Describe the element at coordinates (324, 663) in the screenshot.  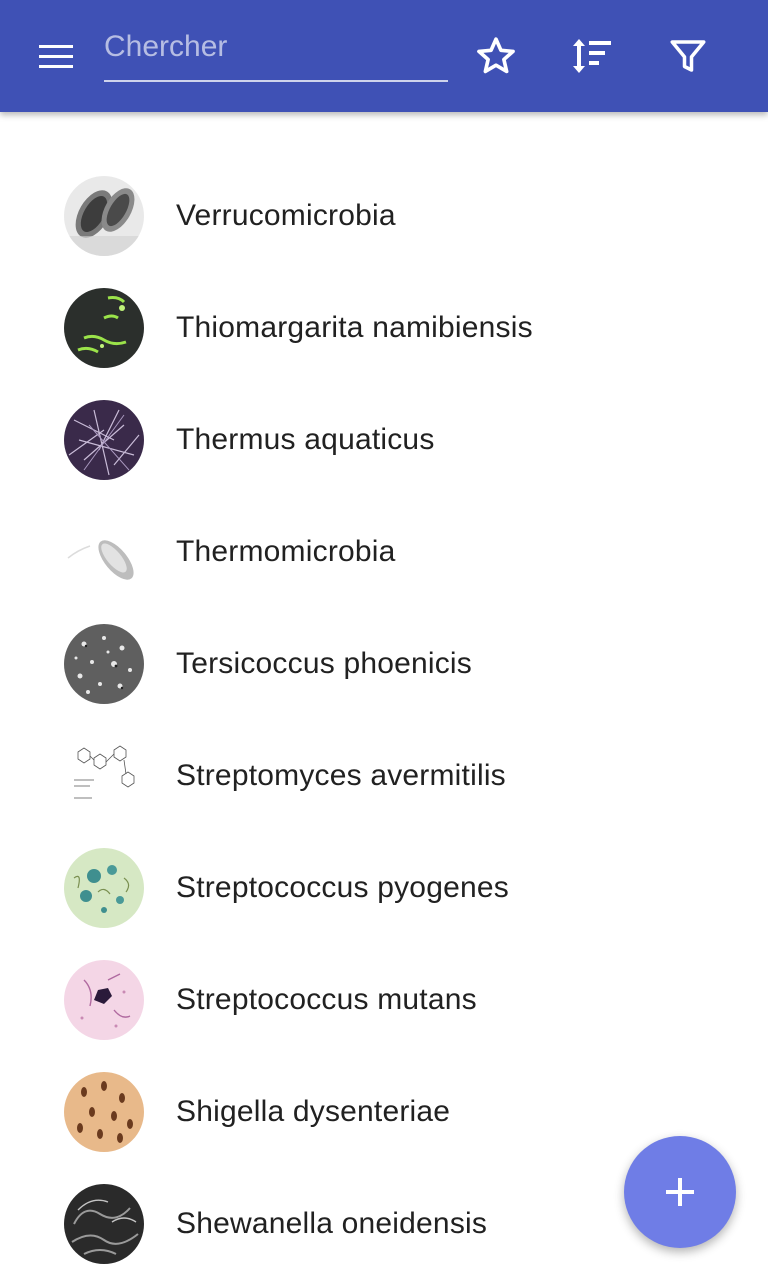
I see `list-item-label: Tersicoccus phoenicis` at that location.